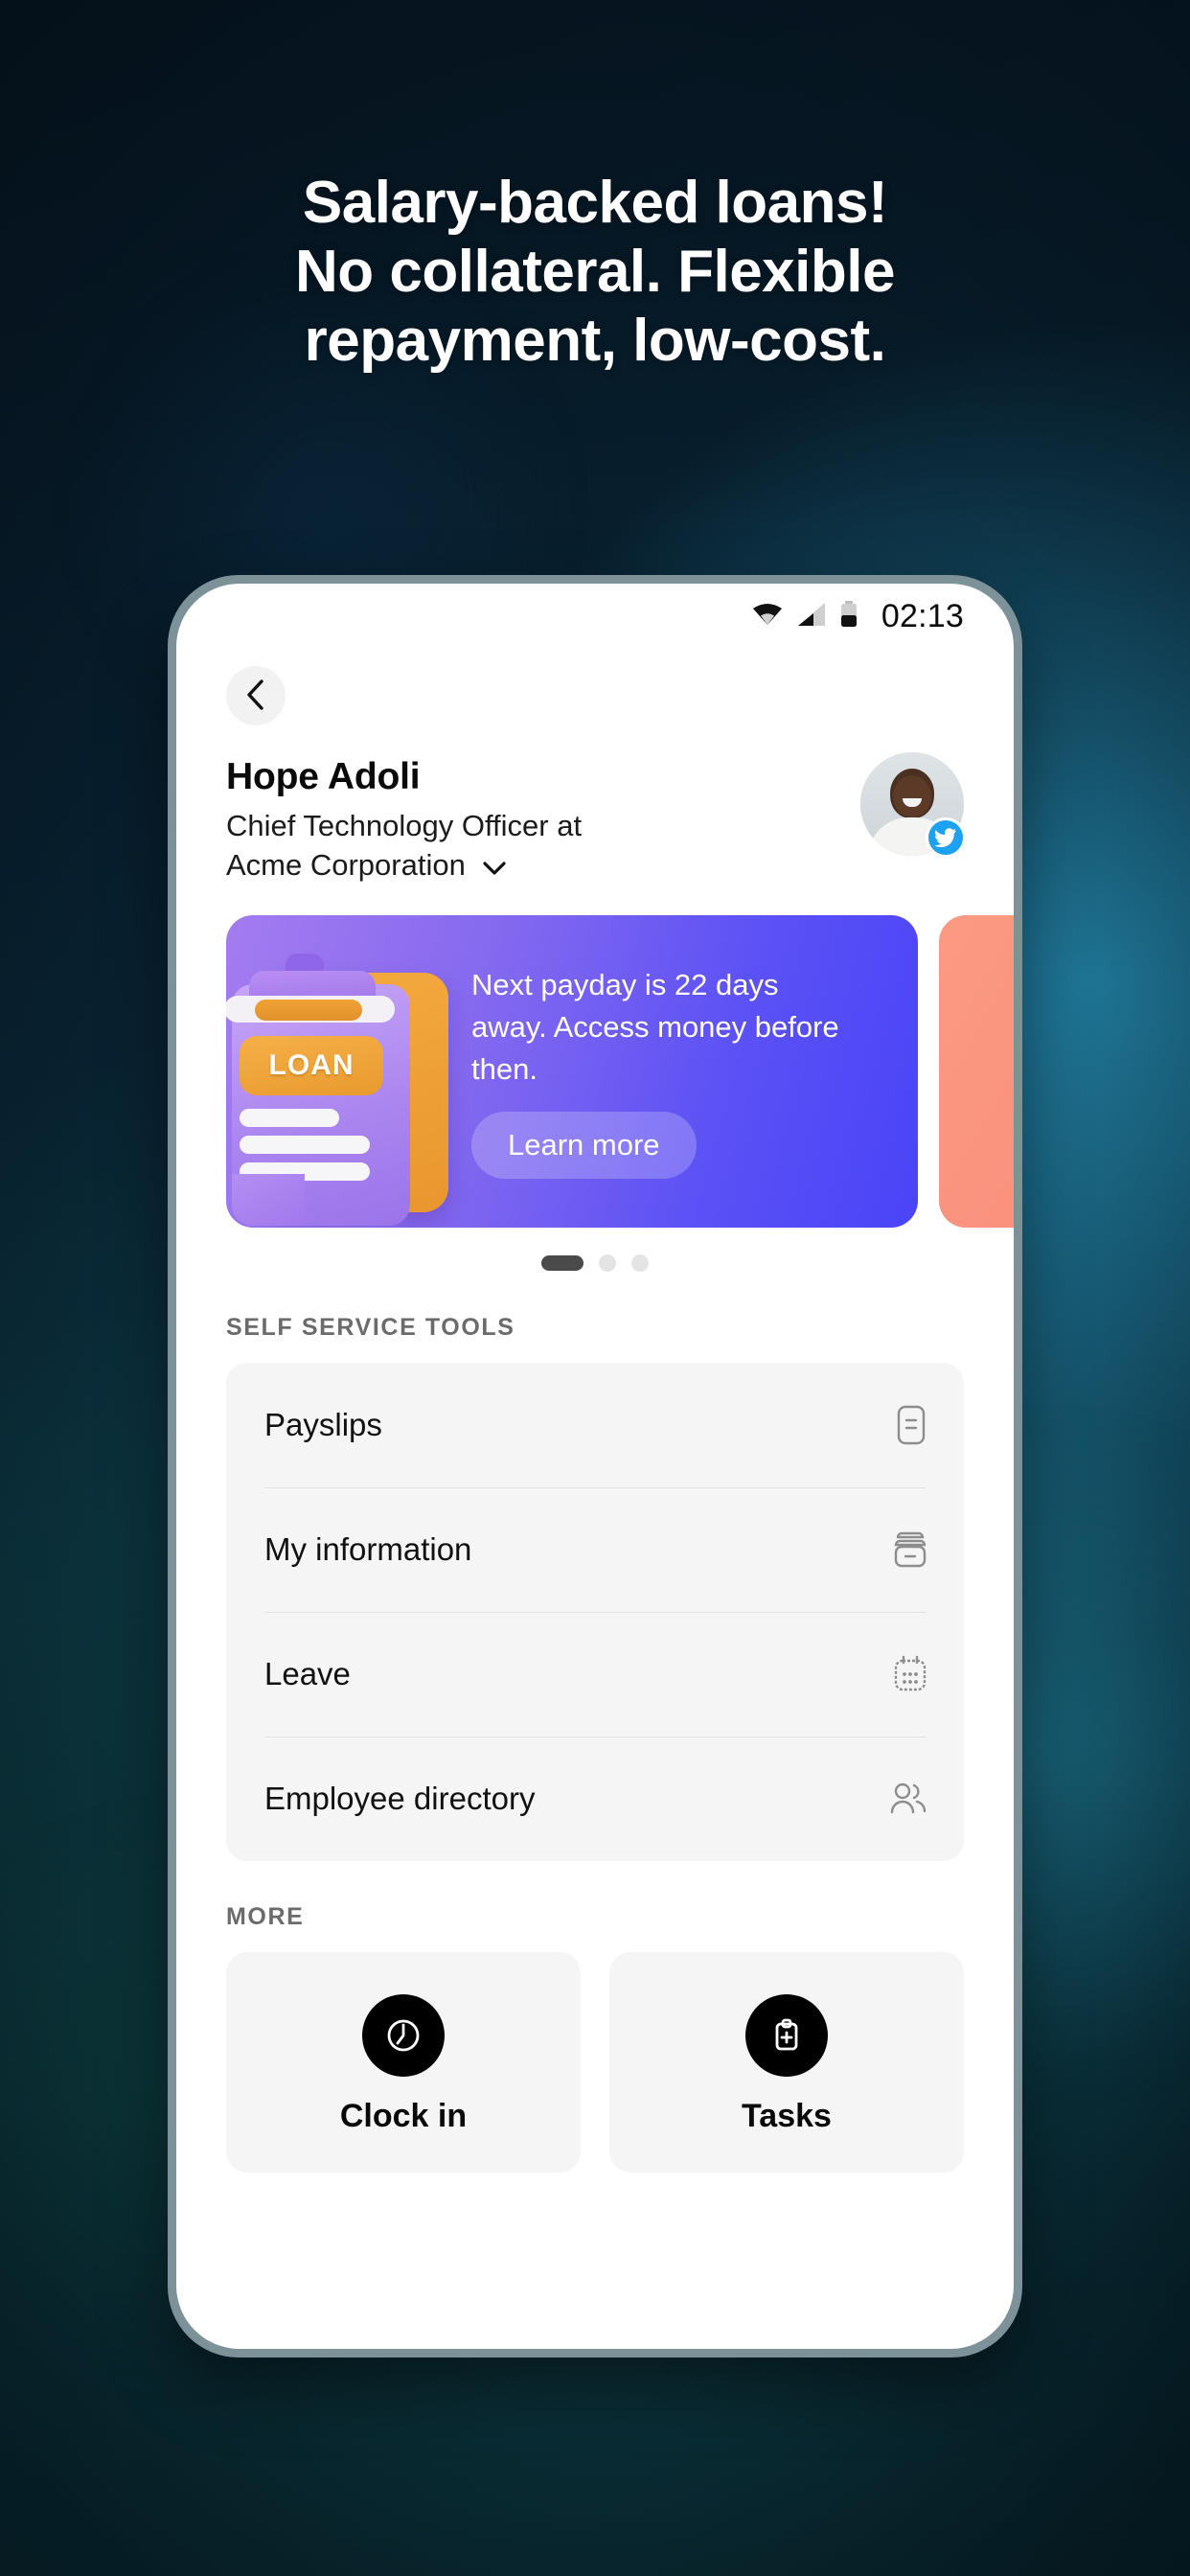 The width and height of the screenshot is (1190, 2576). What do you see at coordinates (946, 837) in the screenshot?
I see `twitter-badge-icon` at bounding box center [946, 837].